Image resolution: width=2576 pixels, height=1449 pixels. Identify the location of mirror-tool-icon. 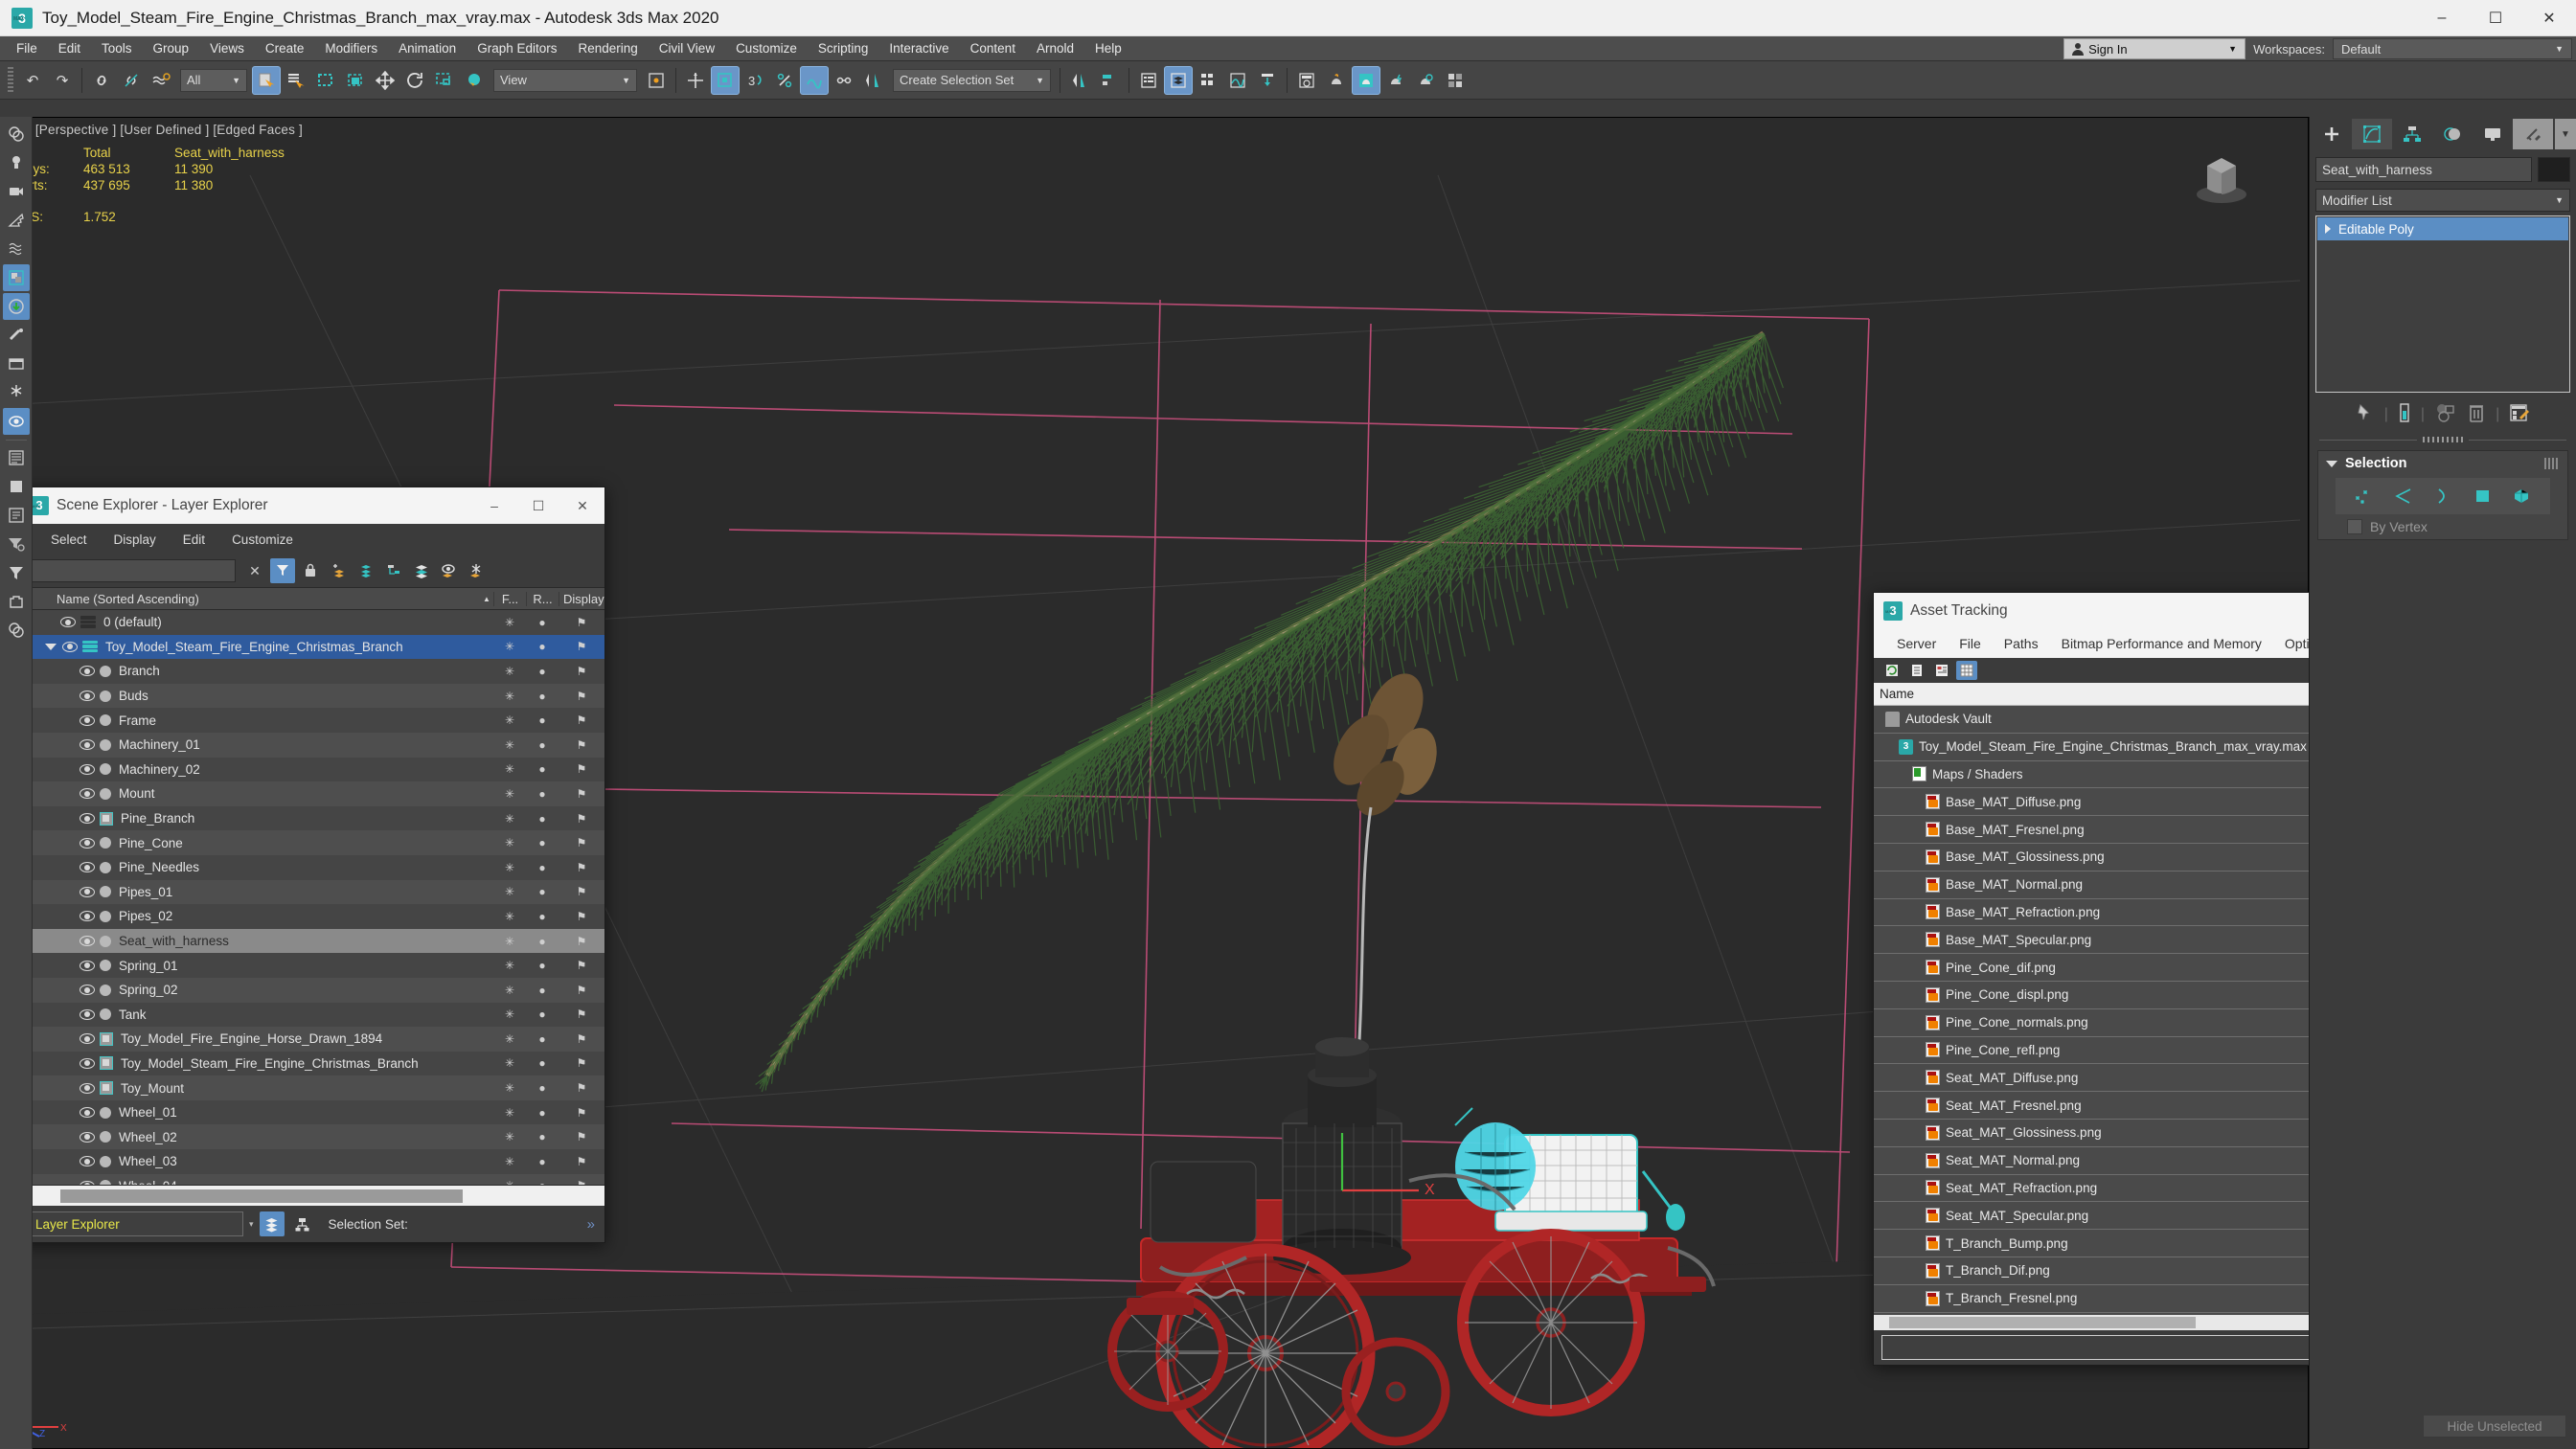
(1080, 80).